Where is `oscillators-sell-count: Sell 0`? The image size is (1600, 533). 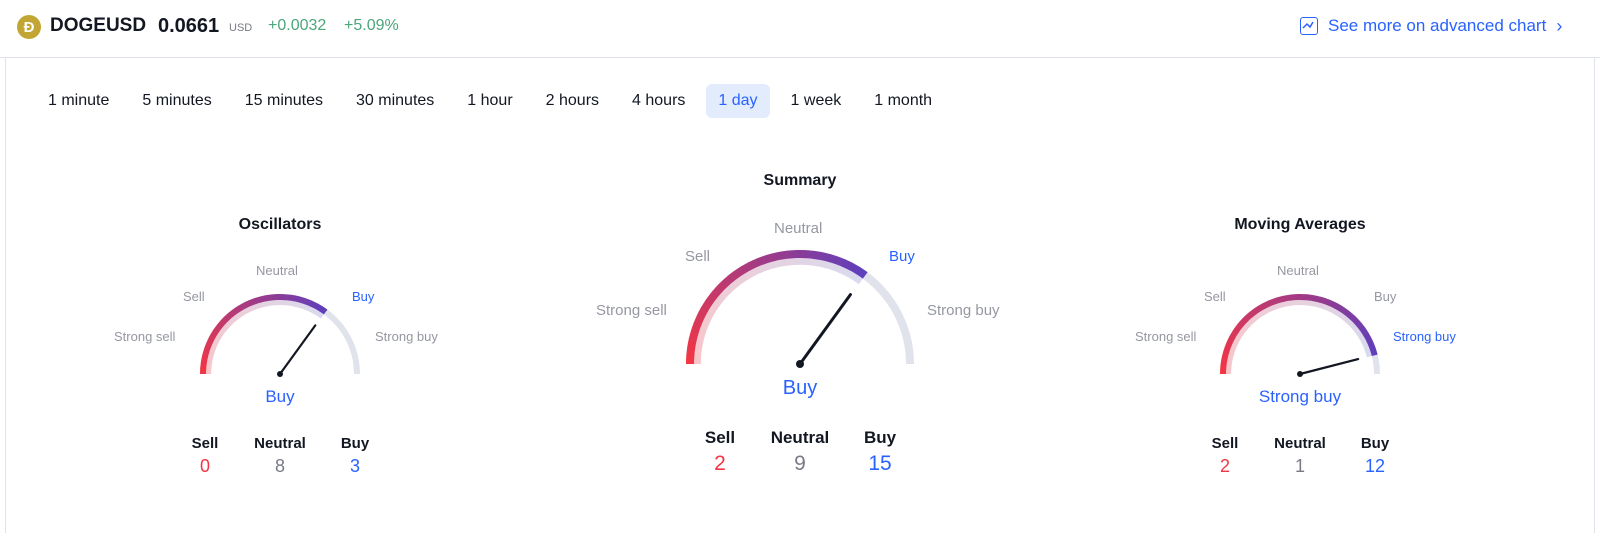 oscillators-sell-count: Sell 0 is located at coordinates (205, 455).